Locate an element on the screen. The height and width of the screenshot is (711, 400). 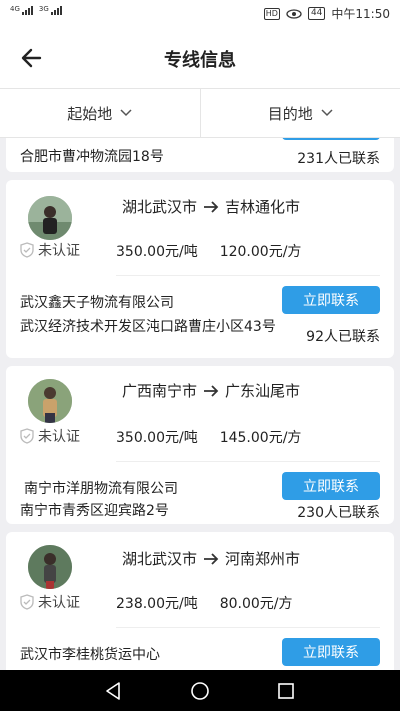
page-title: 专线信息 is located at coordinates (200, 60).